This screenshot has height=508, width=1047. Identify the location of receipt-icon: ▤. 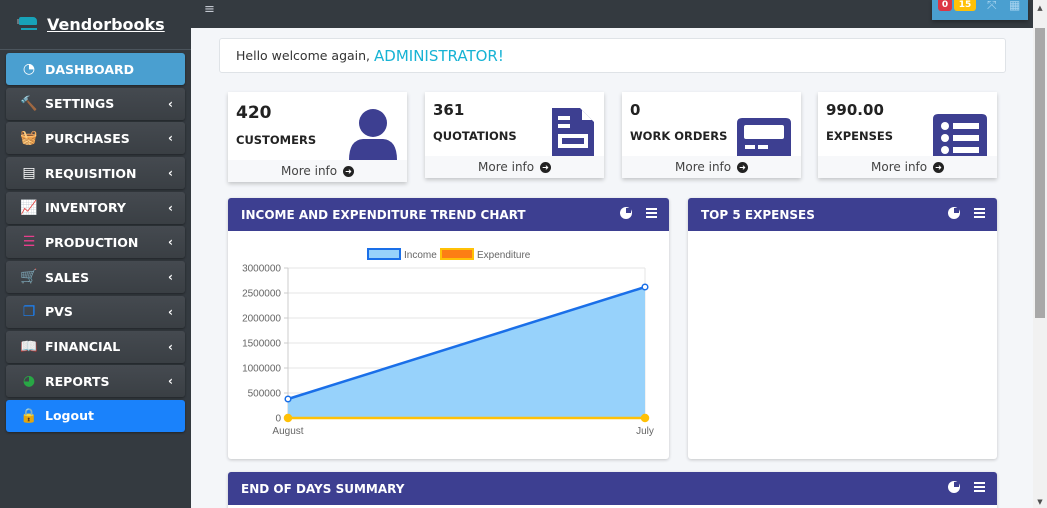
(29, 173).